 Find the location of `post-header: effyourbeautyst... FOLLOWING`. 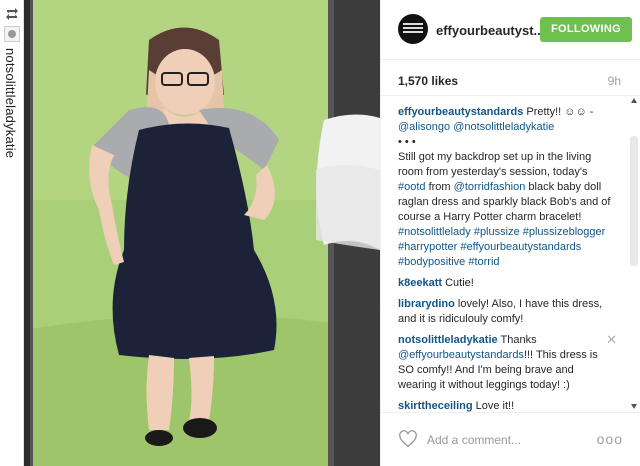

post-header: effyourbeautyst... FOLLOWING is located at coordinates (510, 30).